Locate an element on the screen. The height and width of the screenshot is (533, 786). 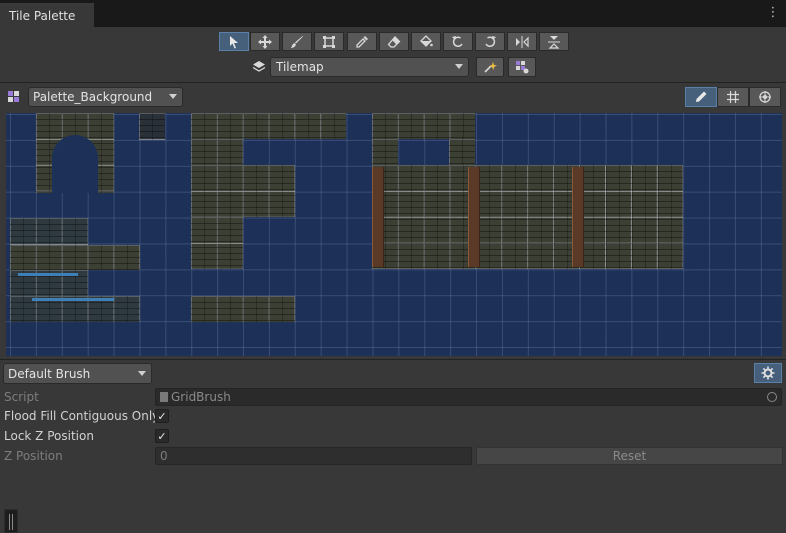
rotate-cw-button is located at coordinates (490, 41).